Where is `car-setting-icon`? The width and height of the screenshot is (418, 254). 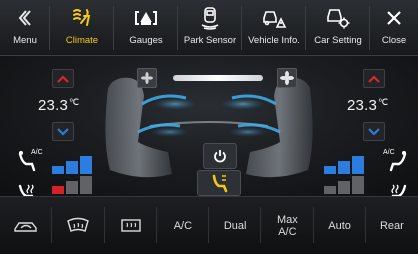 car-setting-icon is located at coordinates (338, 18).